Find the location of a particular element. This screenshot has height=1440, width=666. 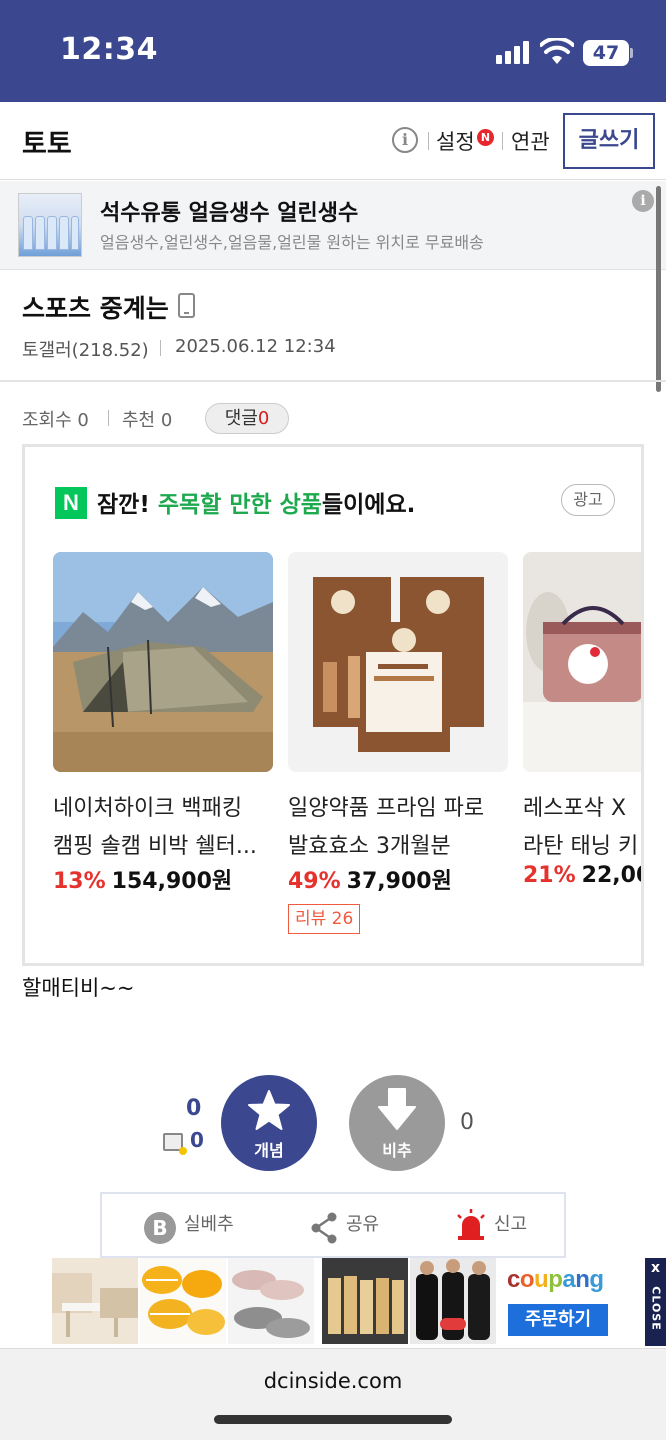

product-name-line: 레스포삭 X is located at coordinates (575, 808).